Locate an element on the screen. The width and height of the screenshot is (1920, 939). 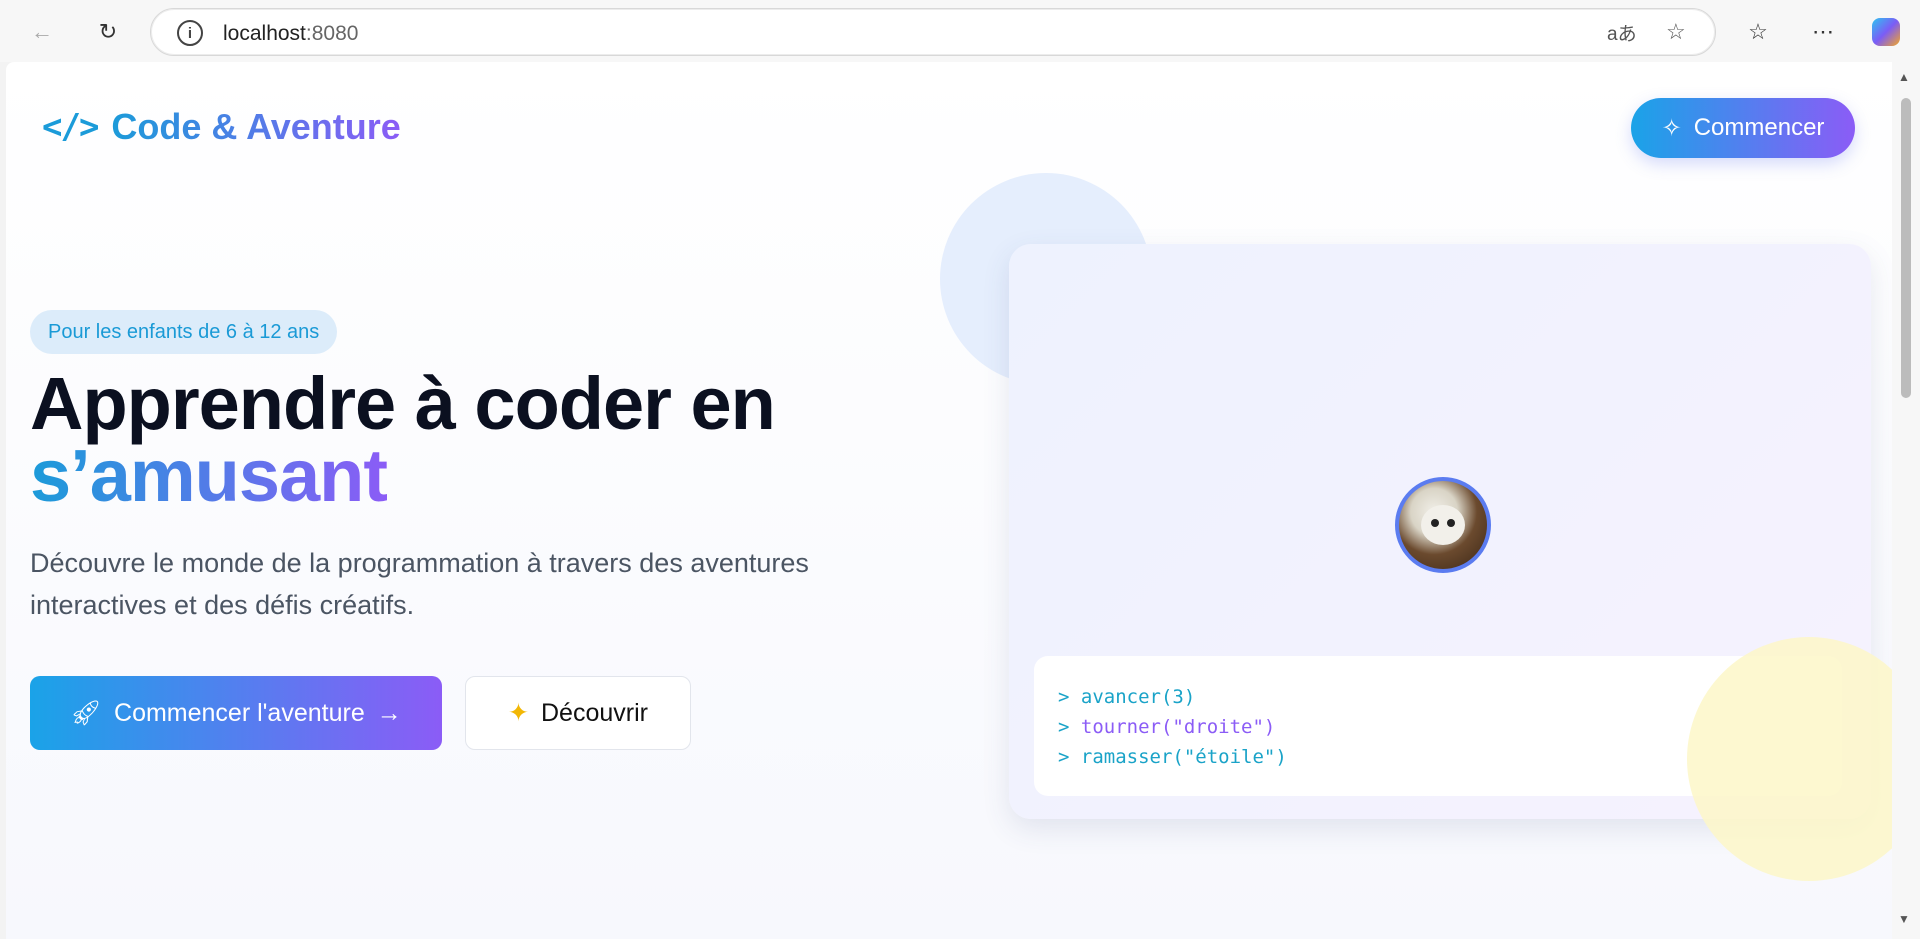
scroll-down-icon: ▼ is located at coordinates (1904, 919).